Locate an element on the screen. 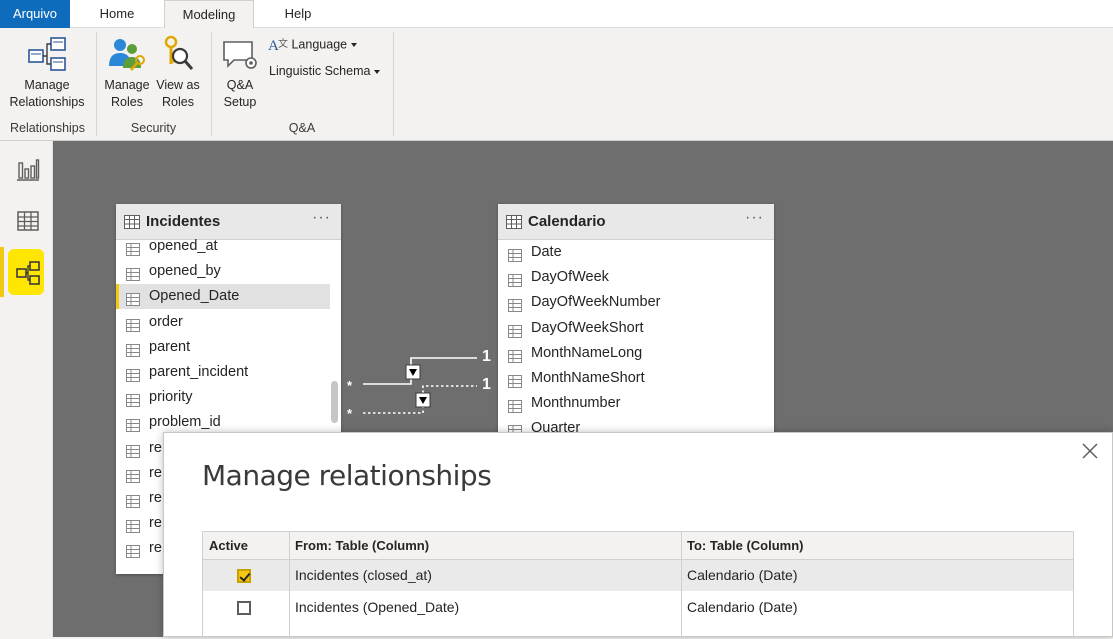 The height and width of the screenshot is (639, 1113). view-as-roles-icon is located at coordinates (179, 52).